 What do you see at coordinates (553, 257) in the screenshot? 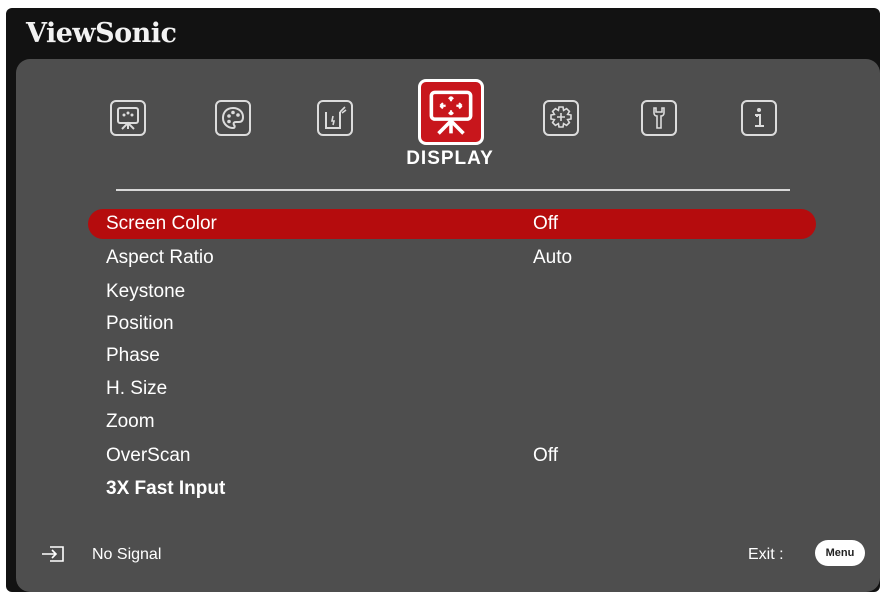
I see `menu-value-aspect-ratio: Auto` at bounding box center [553, 257].